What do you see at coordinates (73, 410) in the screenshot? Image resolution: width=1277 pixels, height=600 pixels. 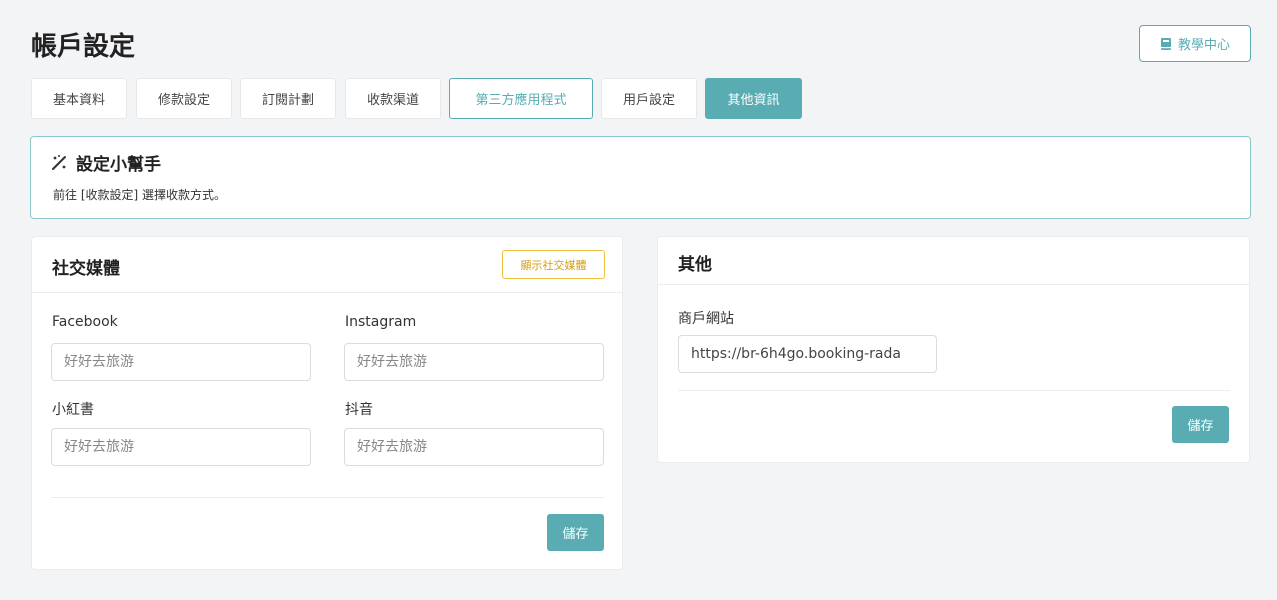 I see `xiaohongshu-label: 小紅書` at bounding box center [73, 410].